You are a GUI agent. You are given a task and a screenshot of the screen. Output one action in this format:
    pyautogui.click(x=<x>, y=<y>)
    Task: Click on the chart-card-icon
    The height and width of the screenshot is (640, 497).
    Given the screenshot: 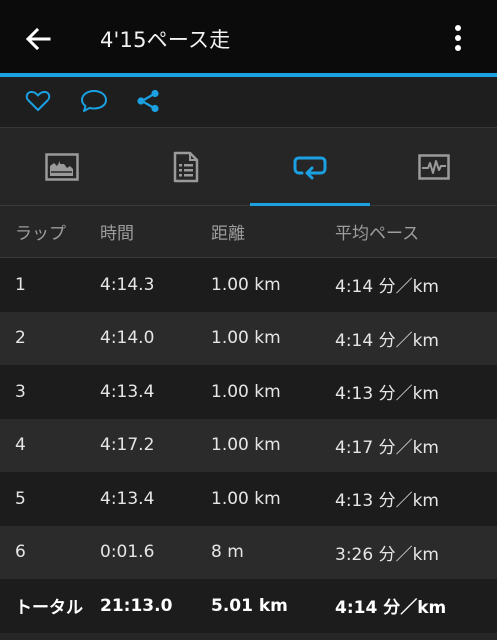 What is the action you would take?
    pyautogui.click(x=62, y=167)
    